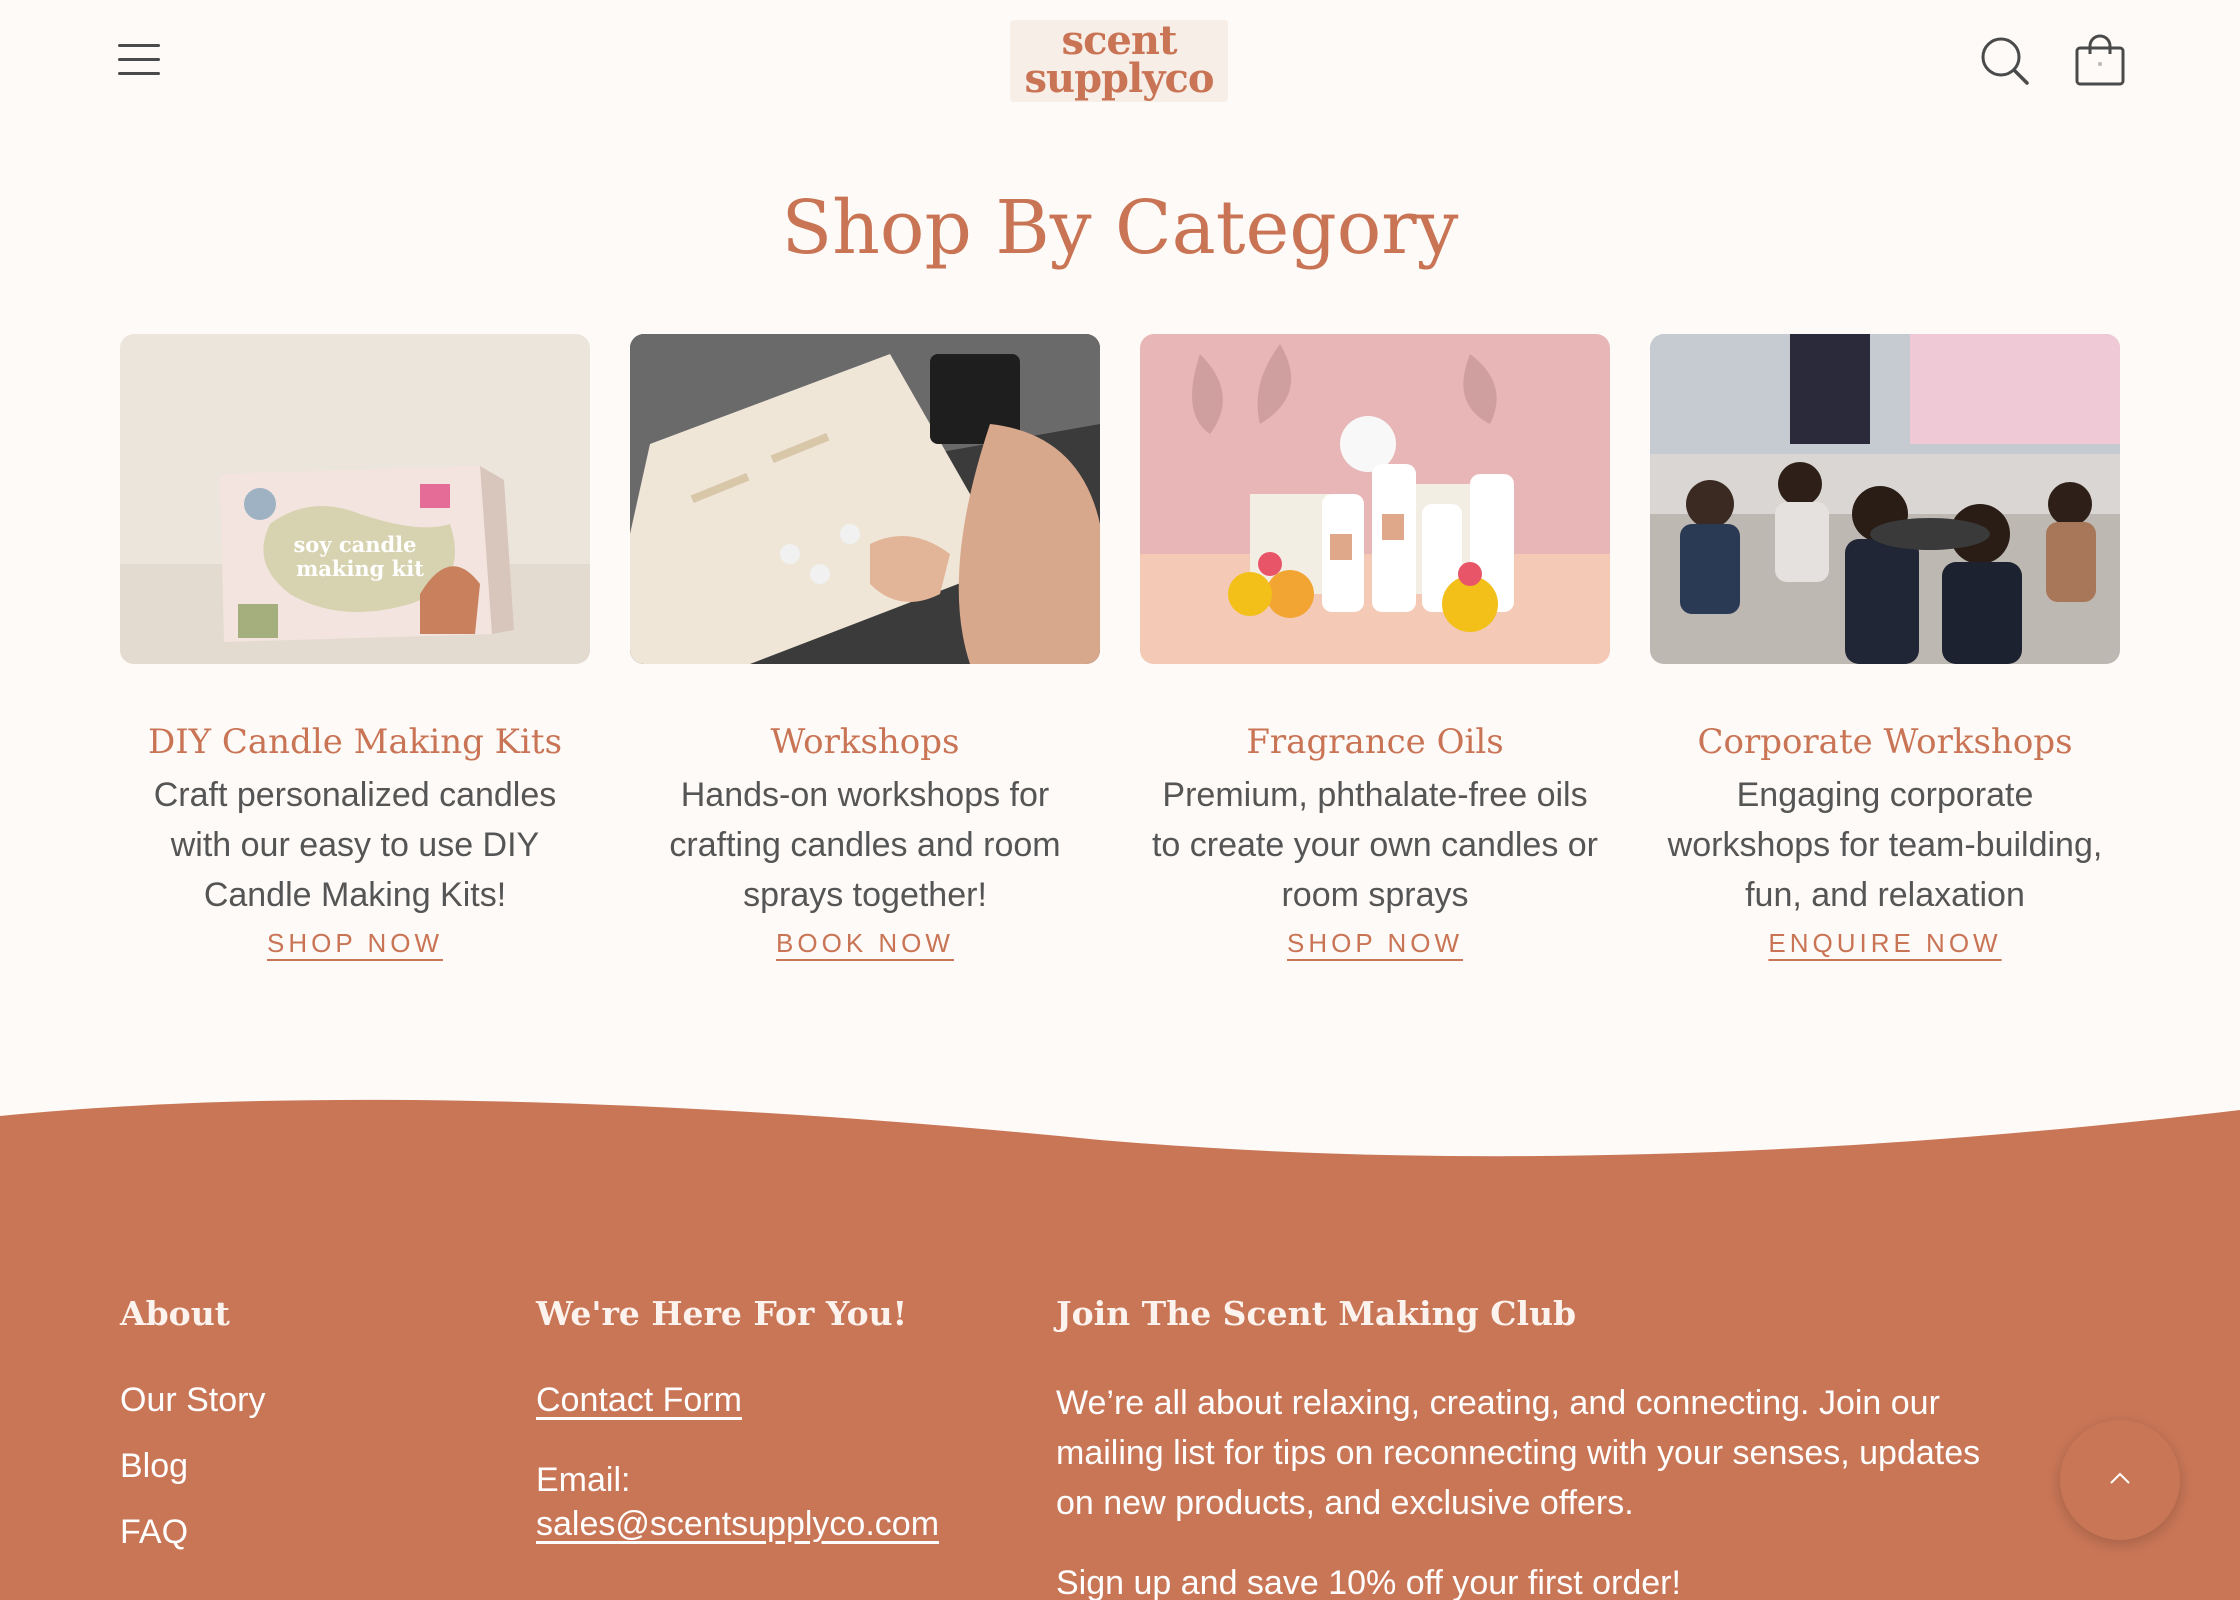 Image resolution: width=2240 pixels, height=1600 pixels. Describe the element at coordinates (354, 544) in the screenshot. I see `kit-image-text-1: soy candle` at that location.